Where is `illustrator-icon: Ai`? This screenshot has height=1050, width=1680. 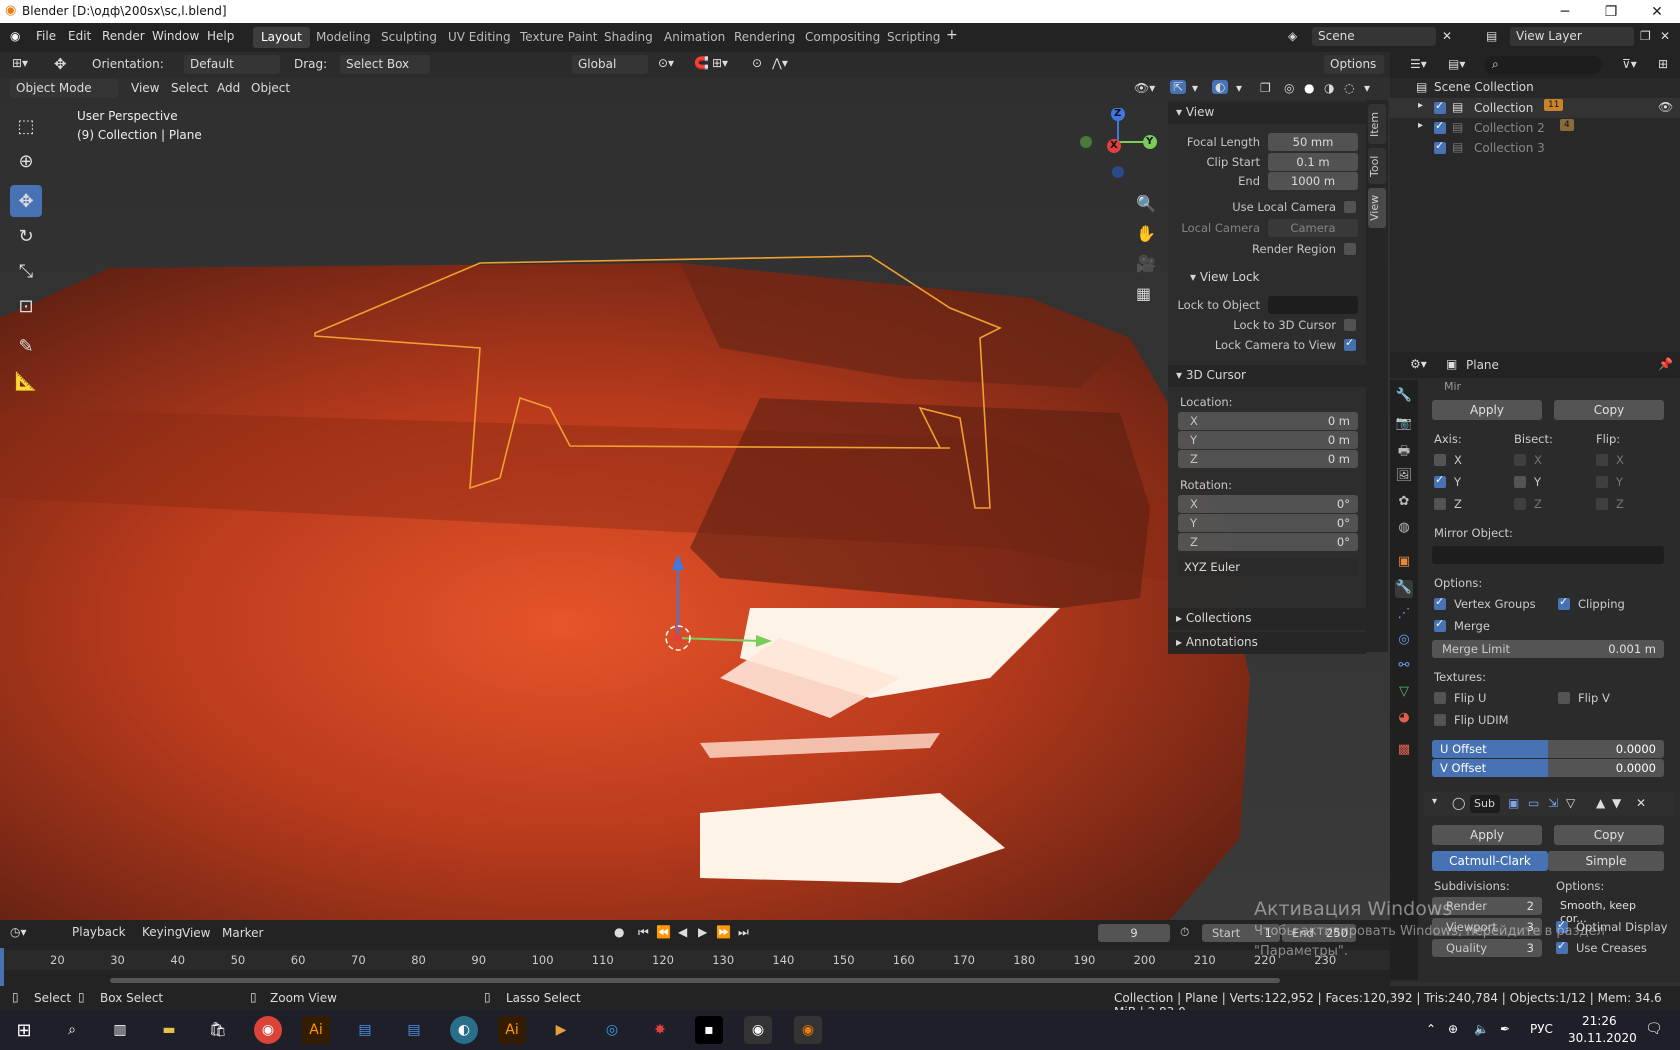 illustrator-icon: Ai is located at coordinates (316, 1030).